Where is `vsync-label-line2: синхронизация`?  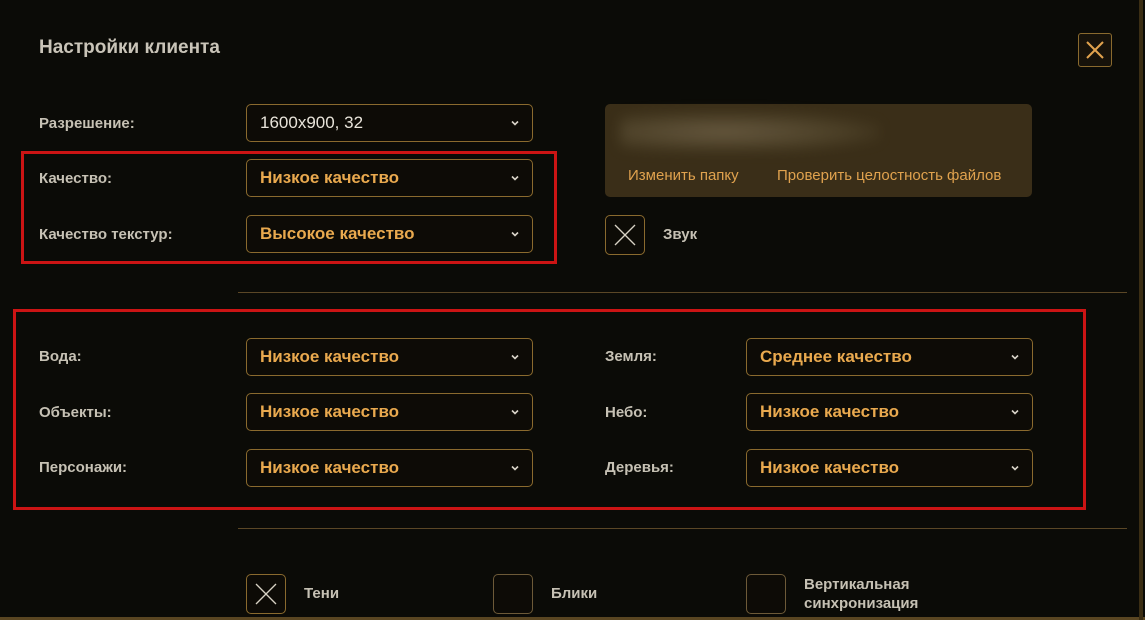 vsync-label-line2: синхронизация is located at coordinates (861, 603).